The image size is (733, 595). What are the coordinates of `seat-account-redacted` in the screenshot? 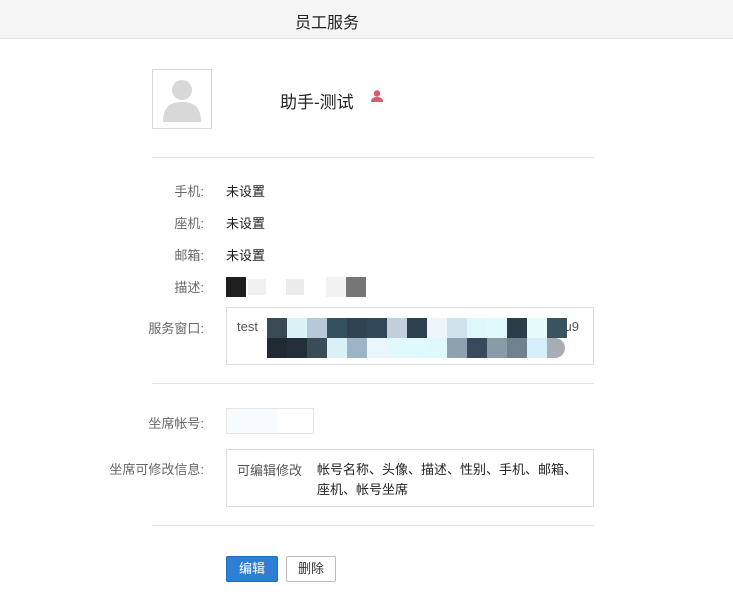 It's located at (252, 421).